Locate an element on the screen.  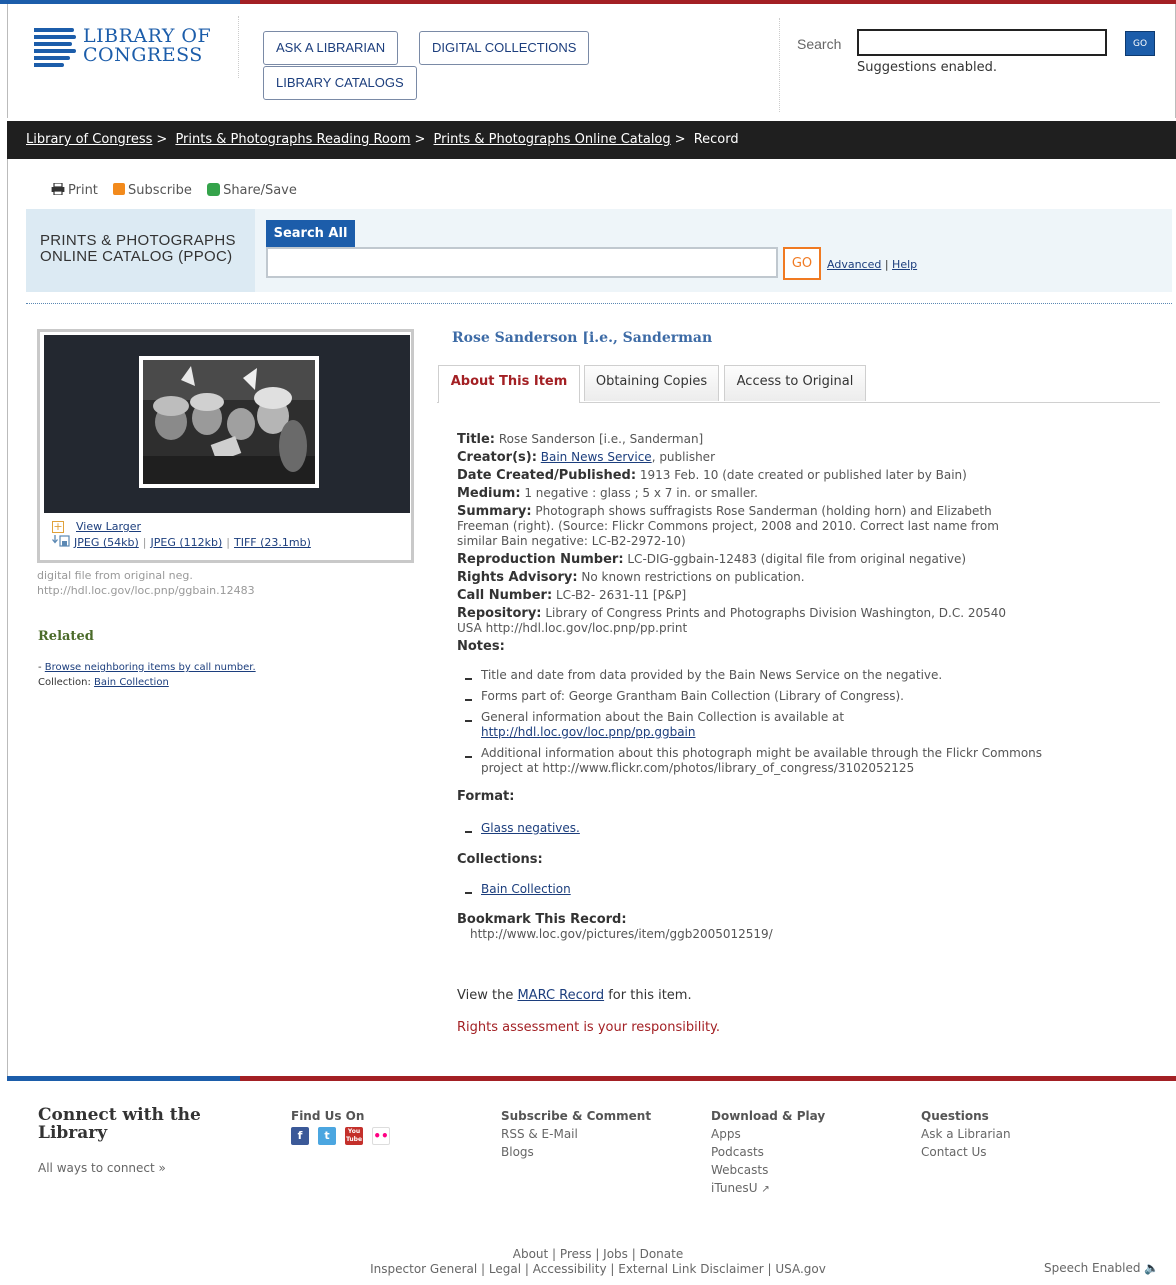
footer-link-ask-librarian: Ask a Librarian is located at coordinates (966, 1134).